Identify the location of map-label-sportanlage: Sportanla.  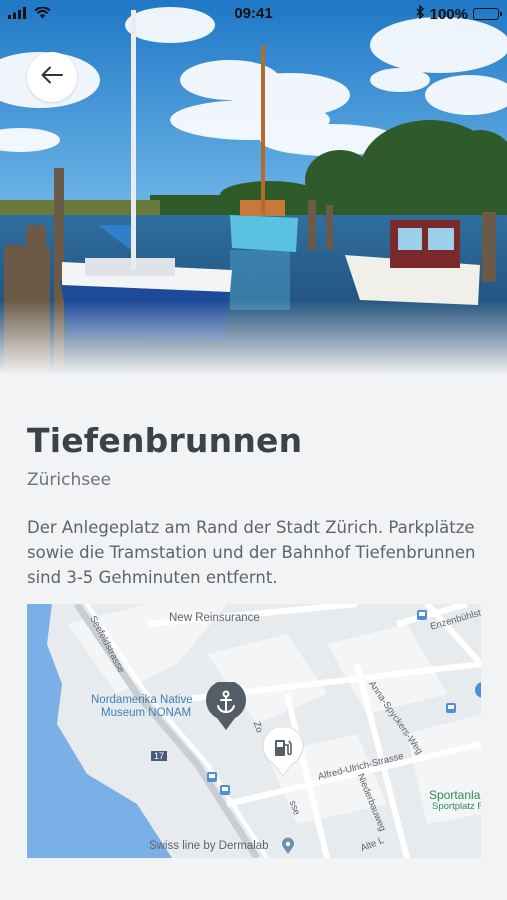
(455, 795).